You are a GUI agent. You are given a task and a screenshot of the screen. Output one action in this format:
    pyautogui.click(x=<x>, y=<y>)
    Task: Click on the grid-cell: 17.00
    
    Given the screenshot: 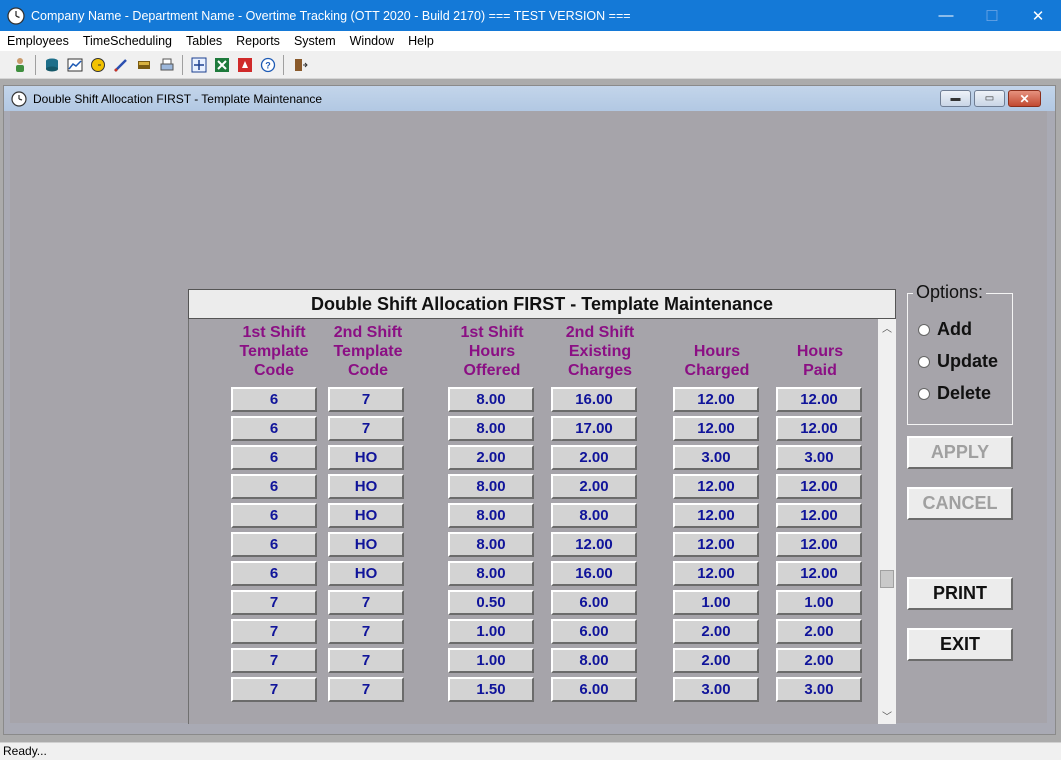 What is the action you would take?
    pyautogui.click(x=594, y=428)
    